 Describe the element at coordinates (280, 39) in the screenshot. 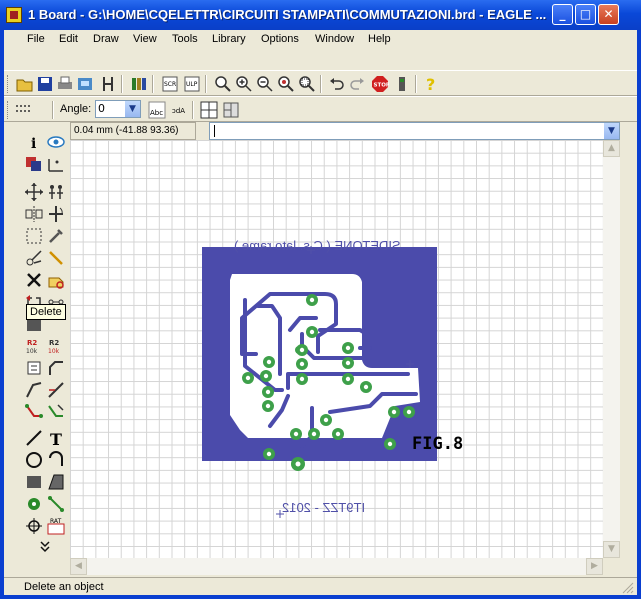

I see `menu-options: Options` at that location.